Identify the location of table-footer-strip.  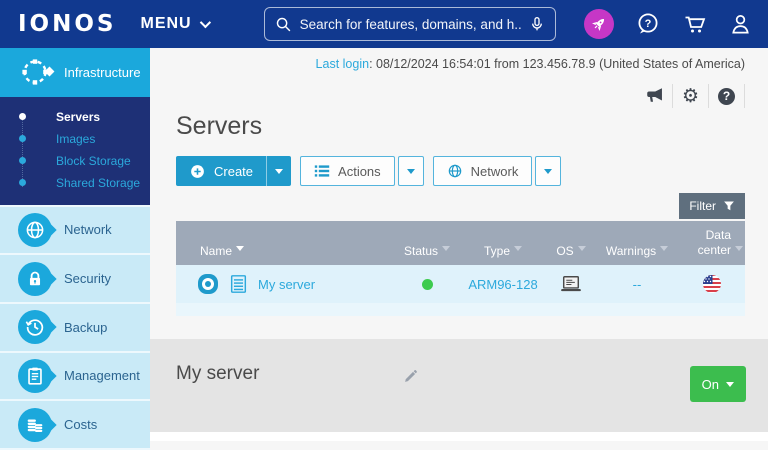
(460, 309).